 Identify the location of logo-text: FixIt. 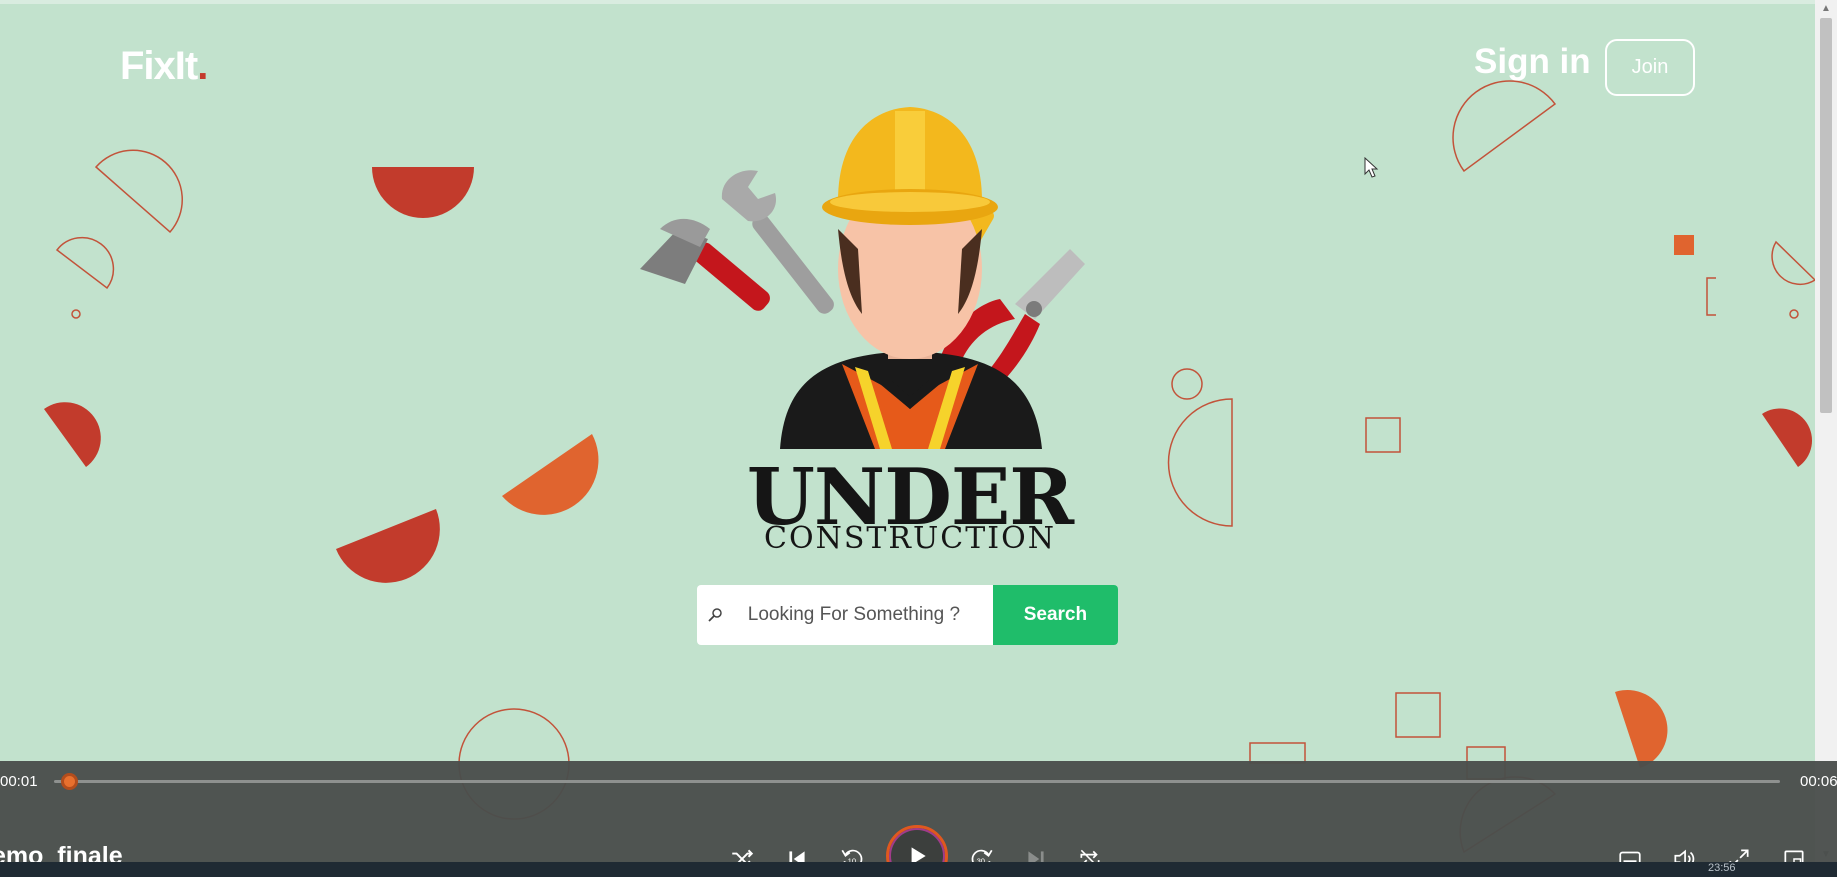
(159, 66).